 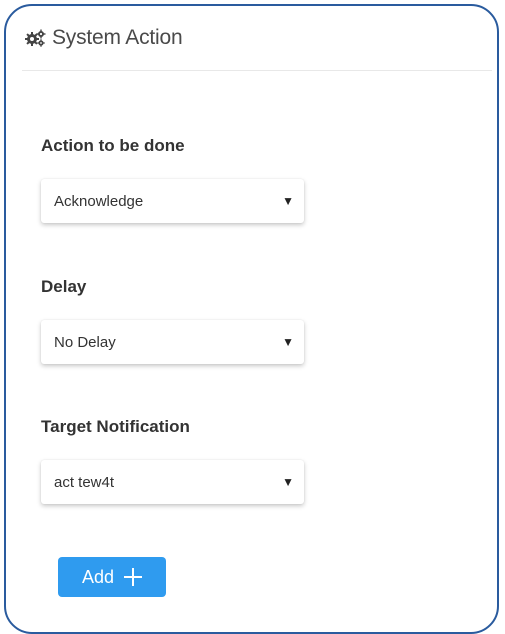 I want to click on target-selected-value: act tew4t, so click(x=84, y=482).